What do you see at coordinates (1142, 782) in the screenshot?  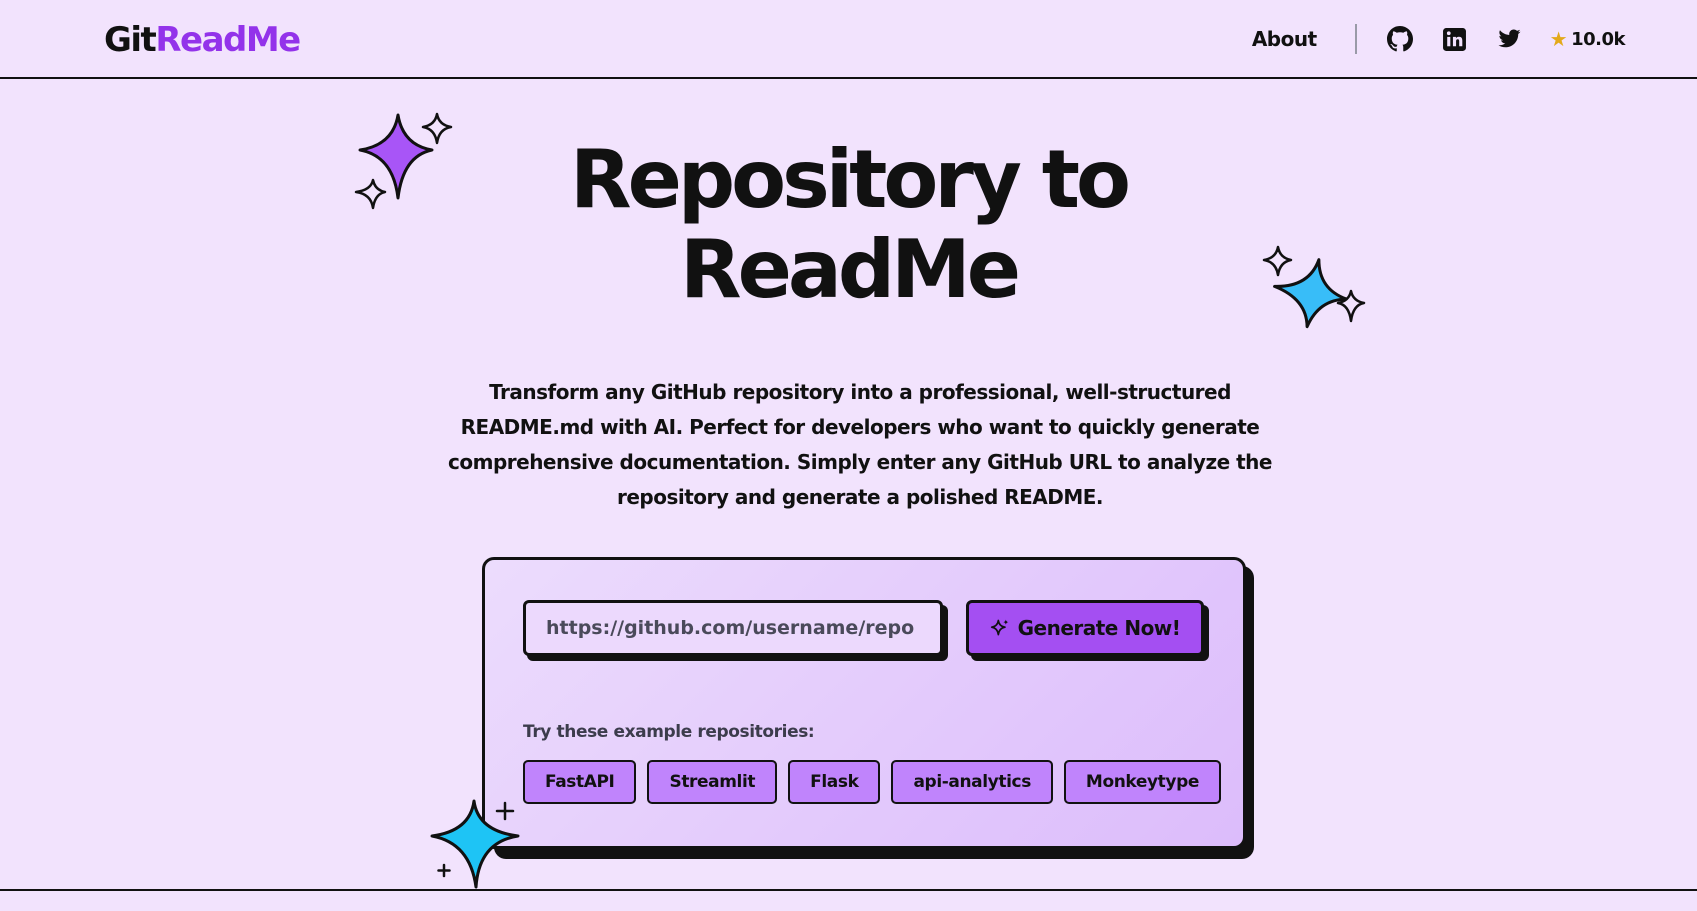 I see `example-repo-monkeytype: Monkeytype` at bounding box center [1142, 782].